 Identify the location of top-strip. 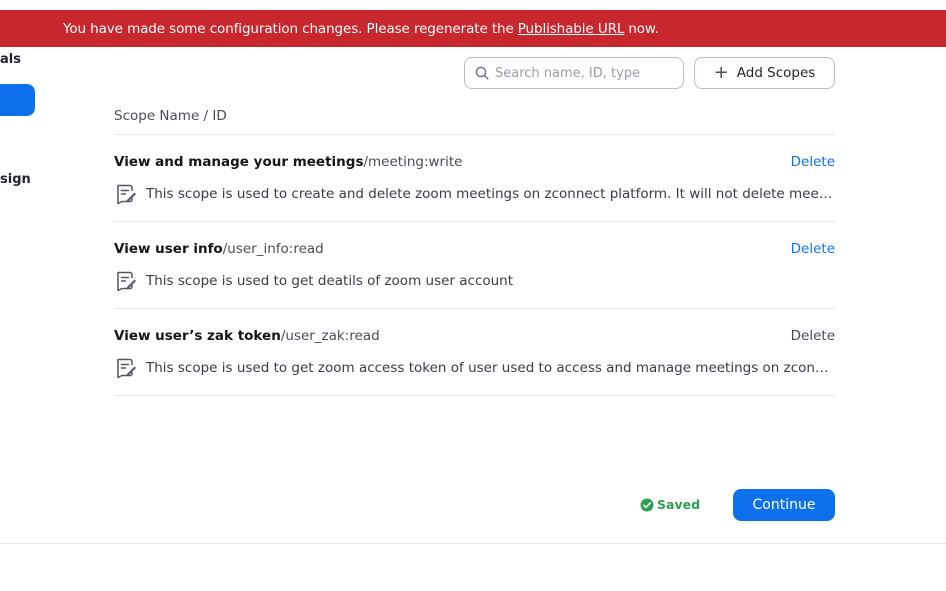
(473, 5).